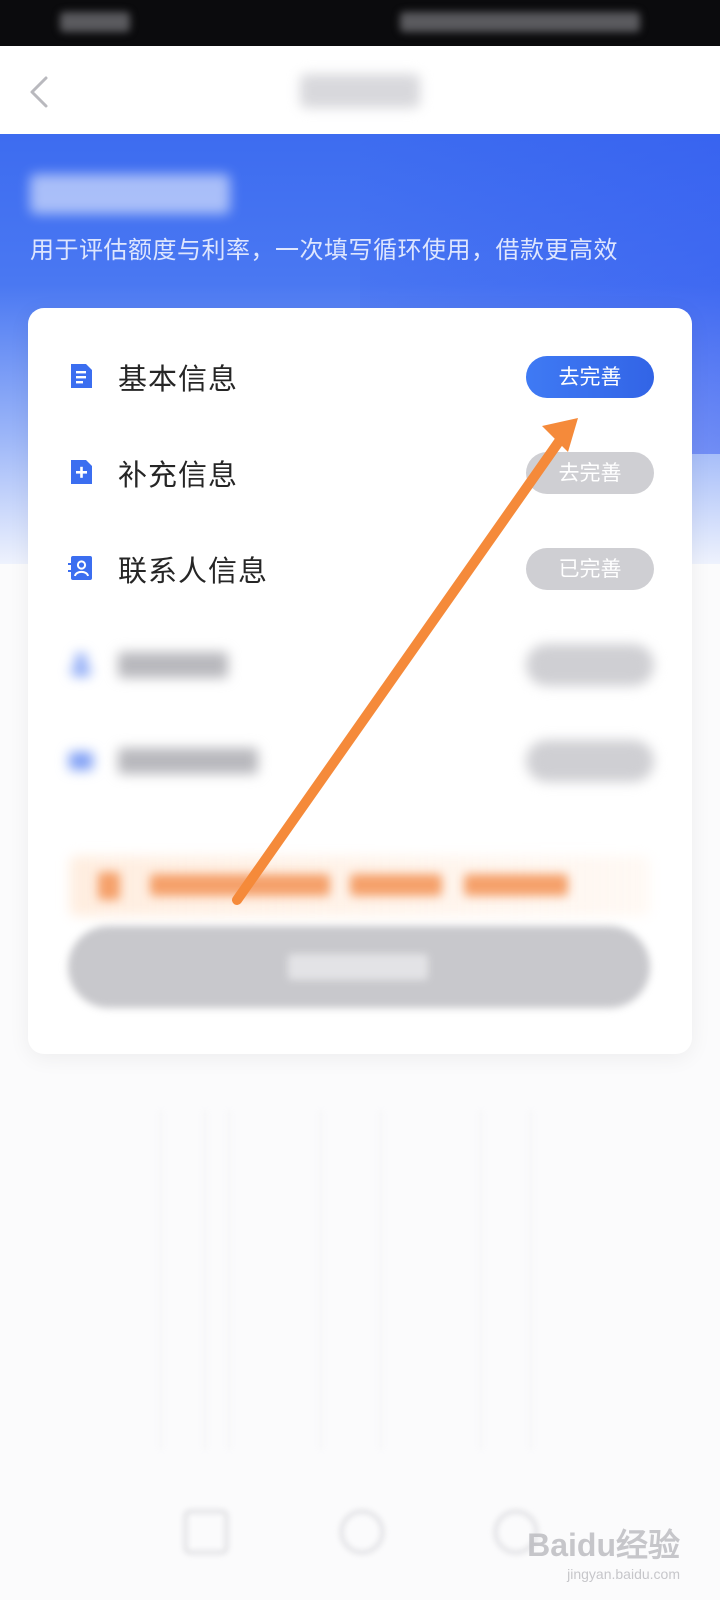 The image size is (720, 1600). What do you see at coordinates (130, 194) in the screenshot?
I see `hero-title-blurred` at bounding box center [130, 194].